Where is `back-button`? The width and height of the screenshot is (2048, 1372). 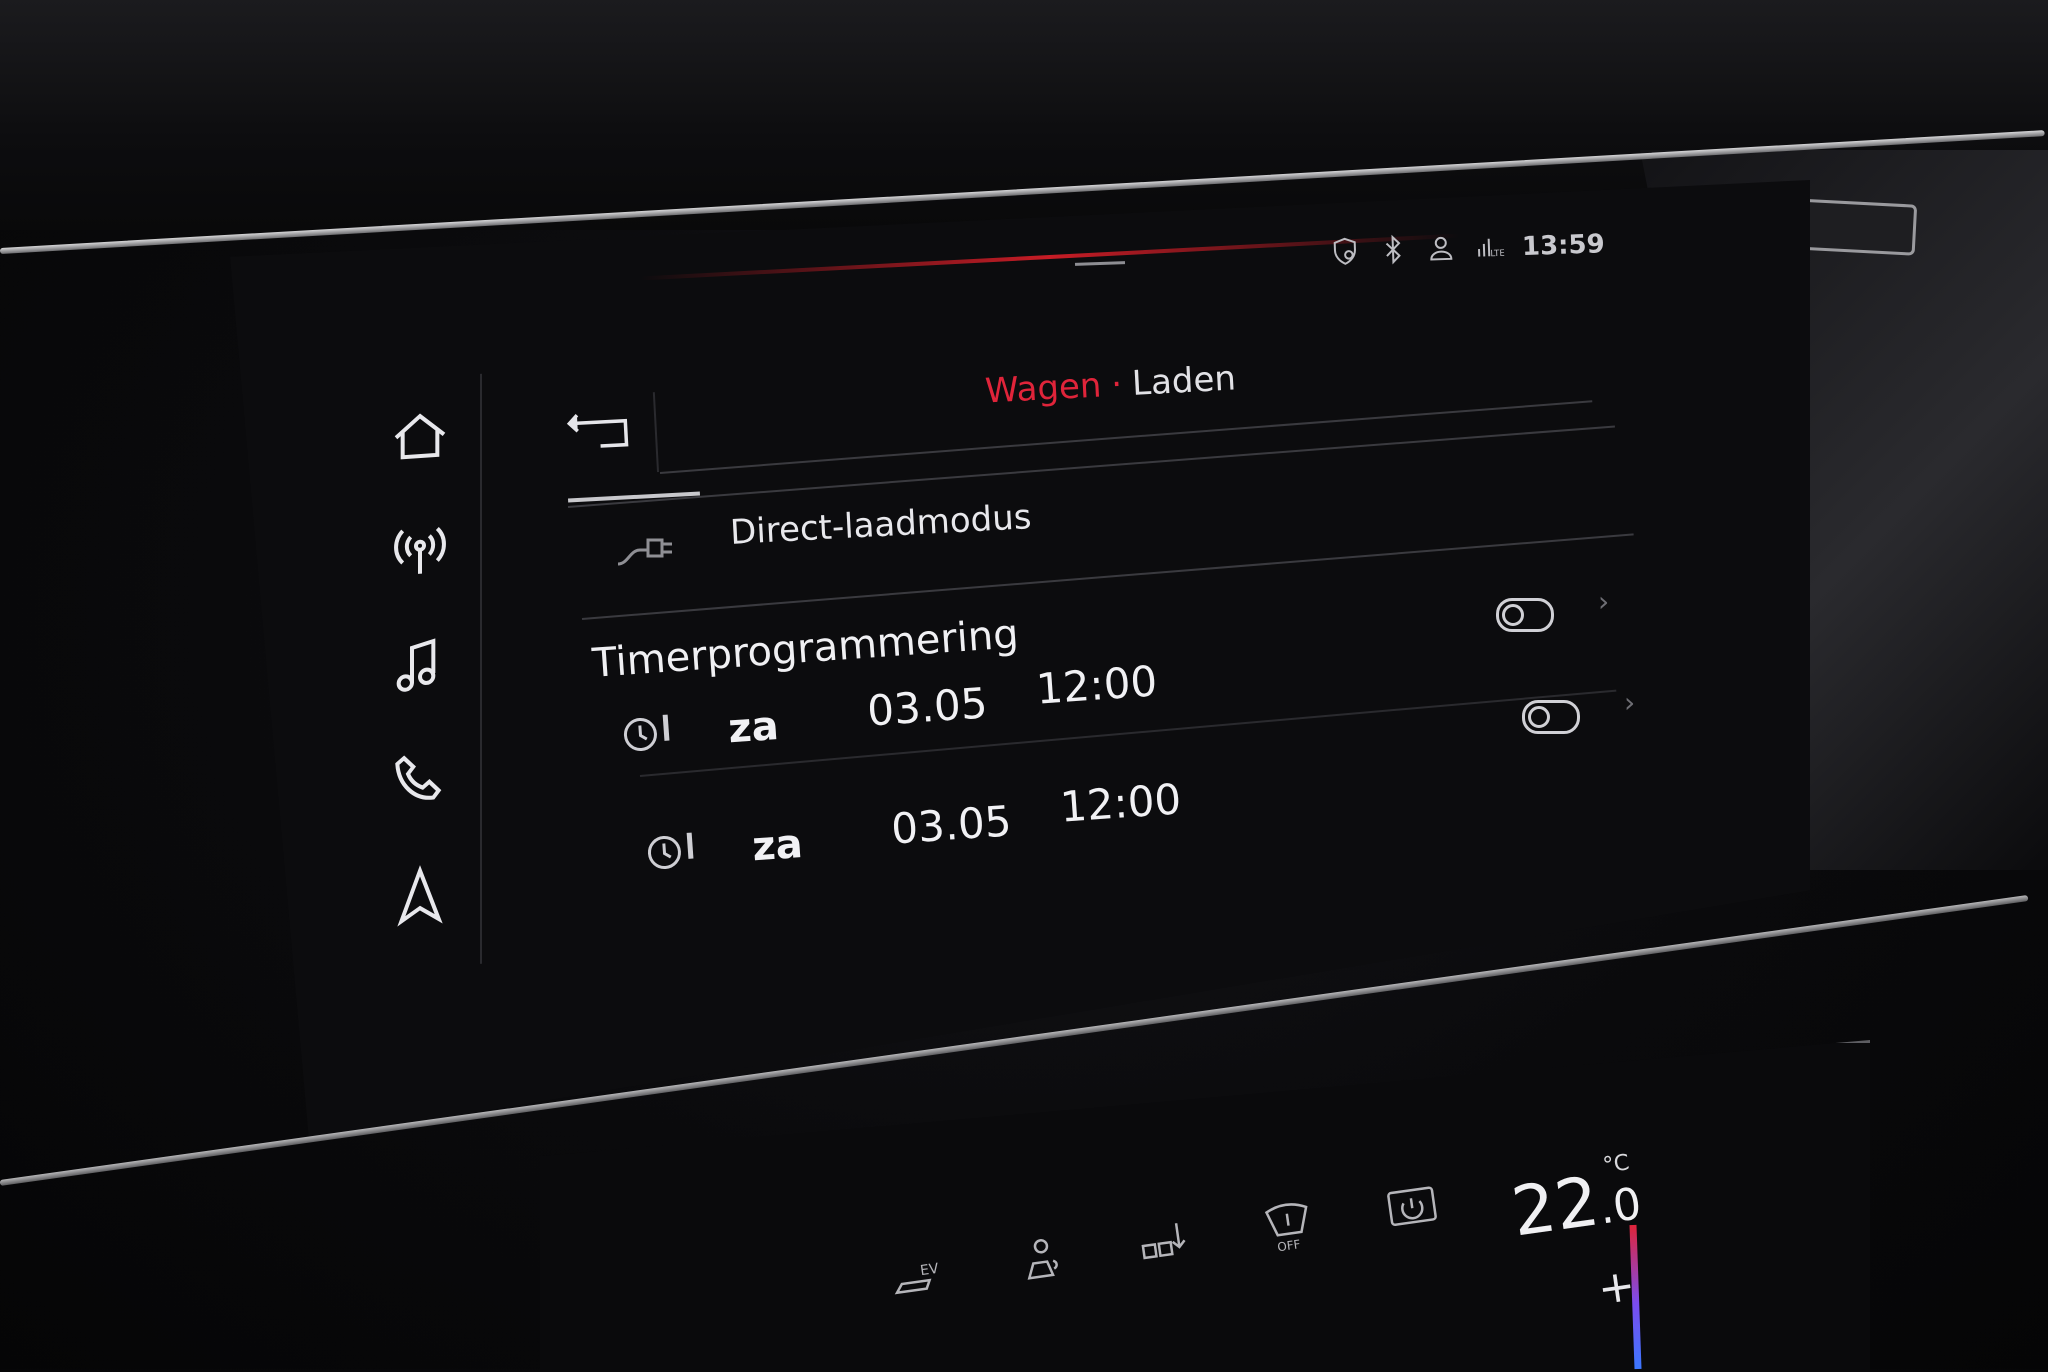
back-button is located at coordinates (601, 435).